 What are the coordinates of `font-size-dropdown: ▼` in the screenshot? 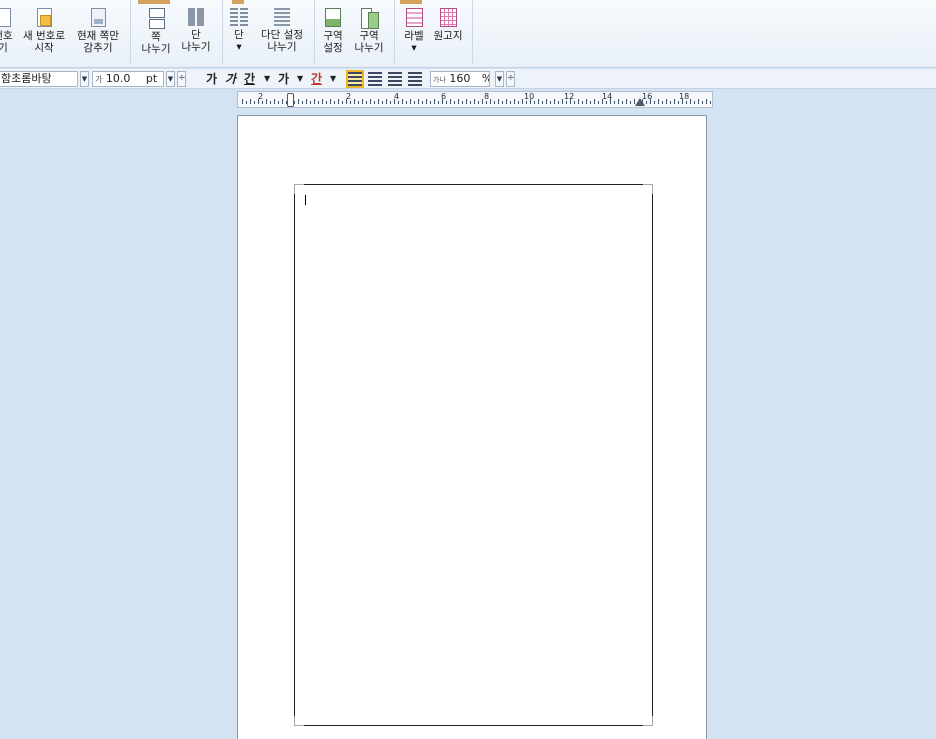 It's located at (170, 79).